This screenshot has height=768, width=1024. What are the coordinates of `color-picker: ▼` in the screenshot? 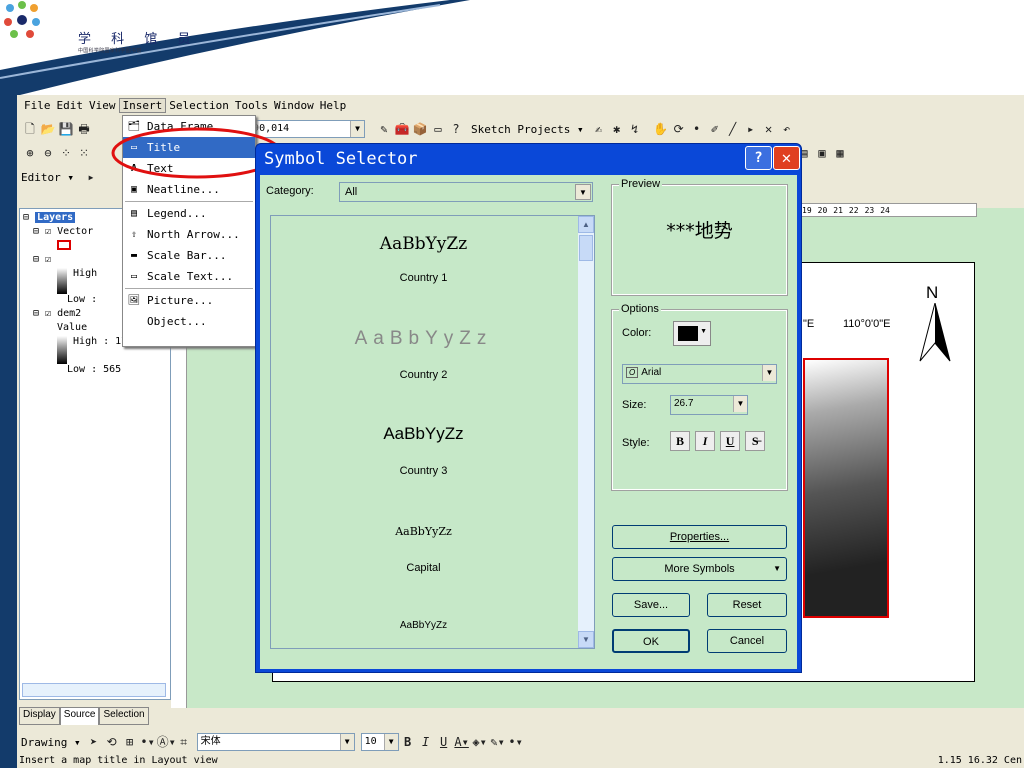 It's located at (692, 333).